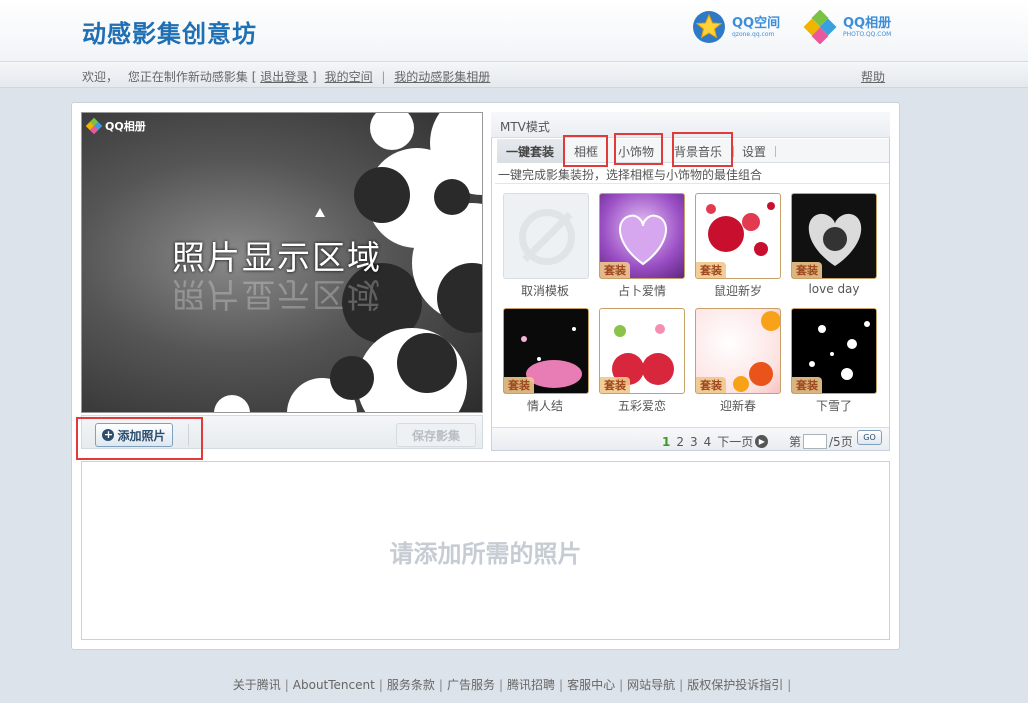 This screenshot has height=703, width=1028. Describe the element at coordinates (254, 77) in the screenshot. I see `bracket-open: [` at that location.